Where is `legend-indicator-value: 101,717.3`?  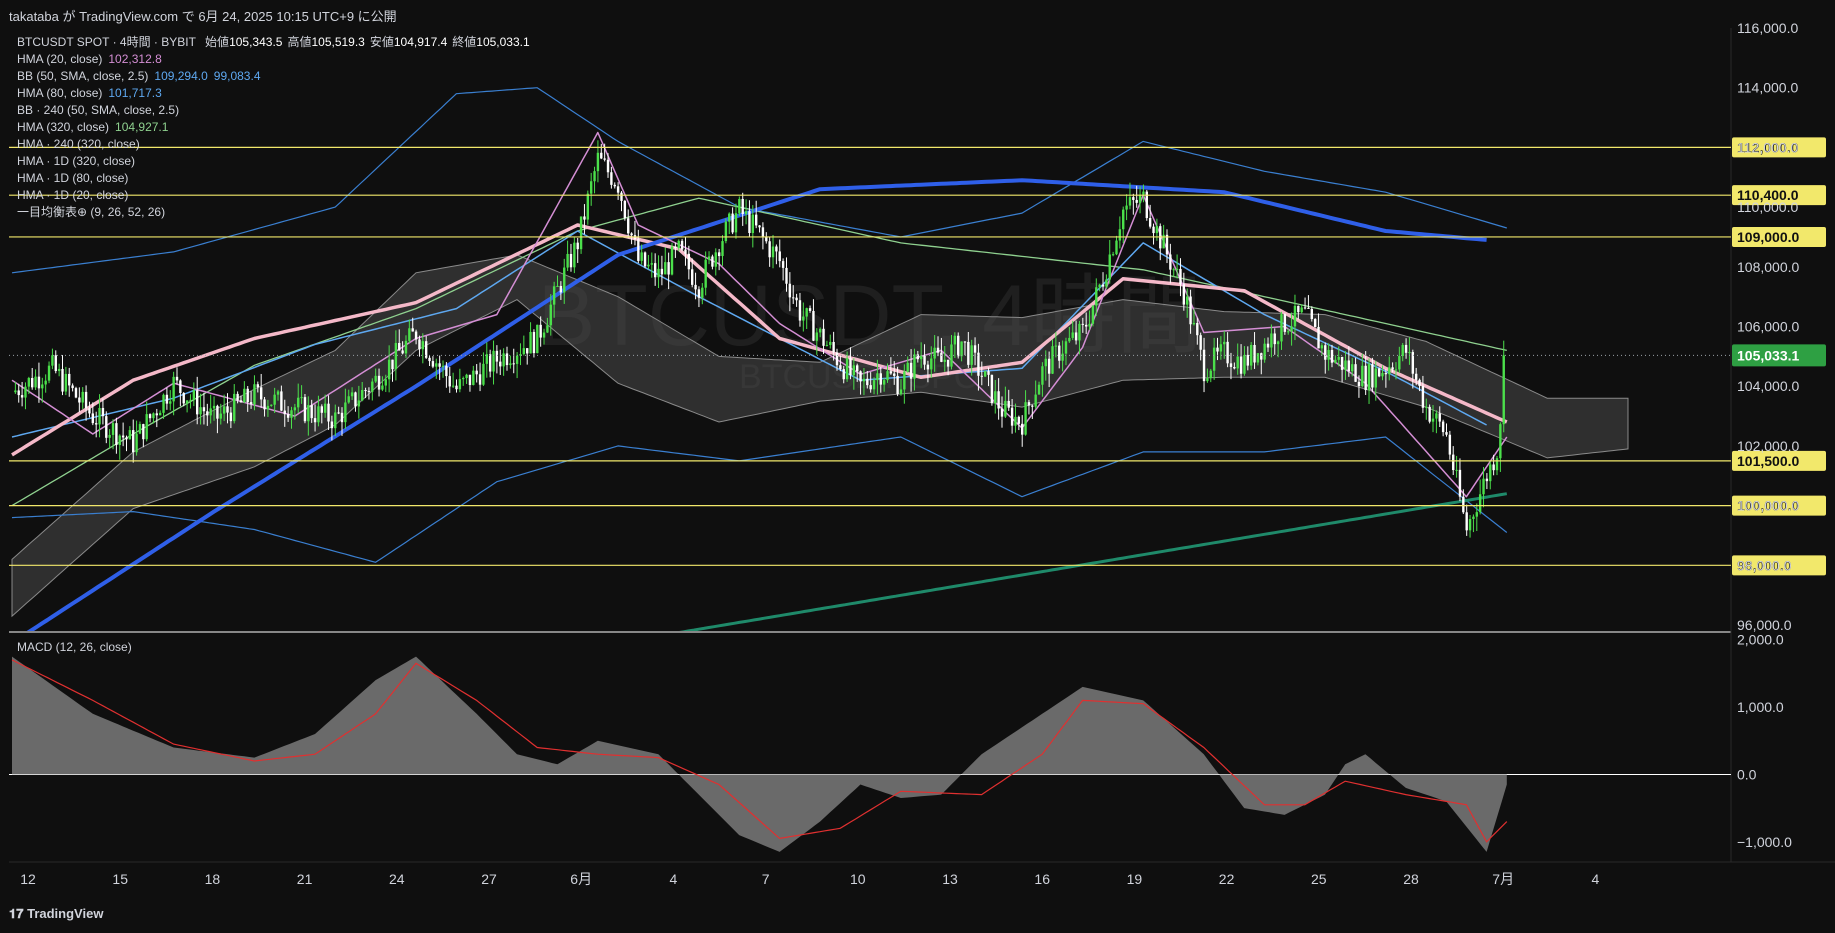
legend-indicator-value: 101,717.3 is located at coordinates (135, 93).